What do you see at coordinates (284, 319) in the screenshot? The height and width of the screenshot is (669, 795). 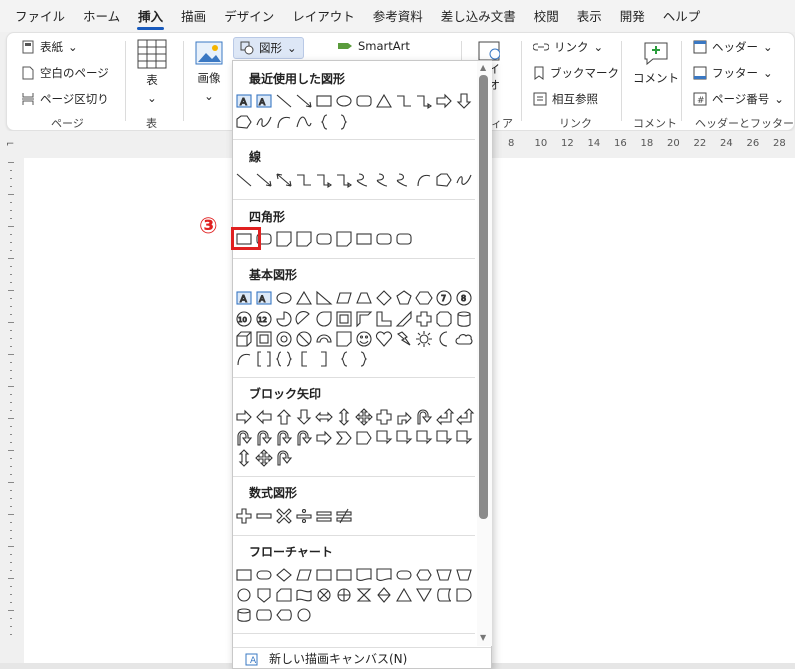 I see `shape-pie-icon` at bounding box center [284, 319].